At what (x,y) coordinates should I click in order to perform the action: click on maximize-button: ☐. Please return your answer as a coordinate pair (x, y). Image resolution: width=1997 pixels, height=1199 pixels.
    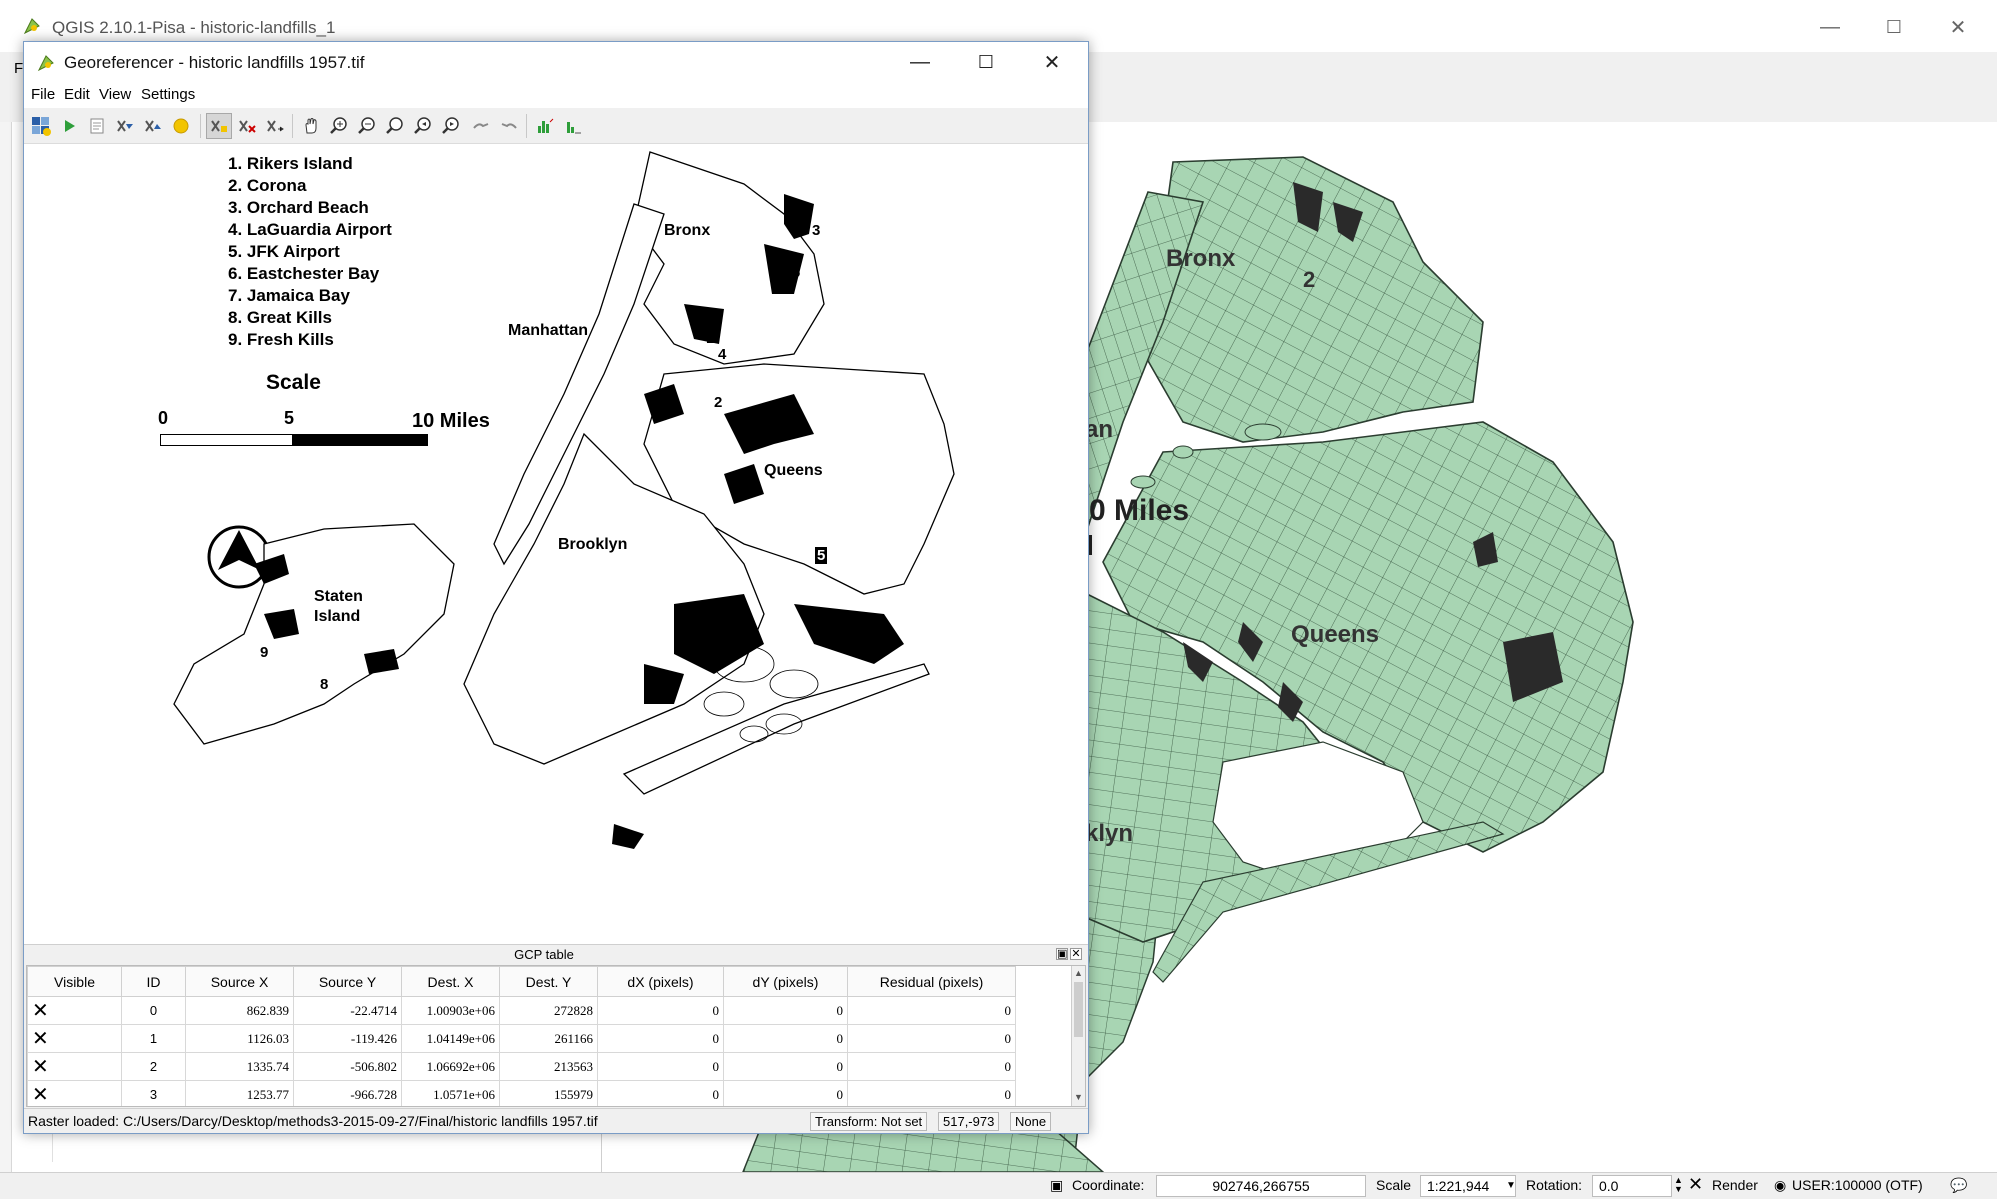
    Looking at the image, I should click on (1894, 27).